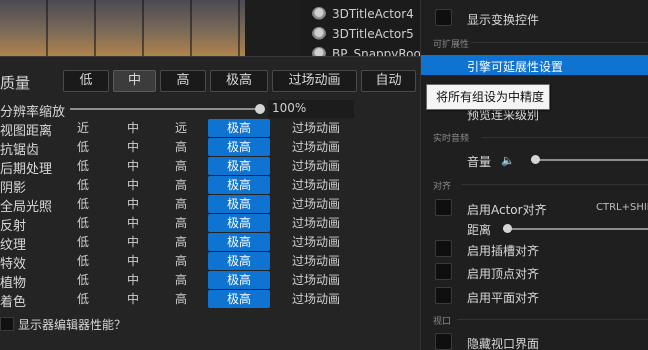  What do you see at coordinates (508, 160) in the screenshot?
I see `speaker-icon: 🔈` at bounding box center [508, 160].